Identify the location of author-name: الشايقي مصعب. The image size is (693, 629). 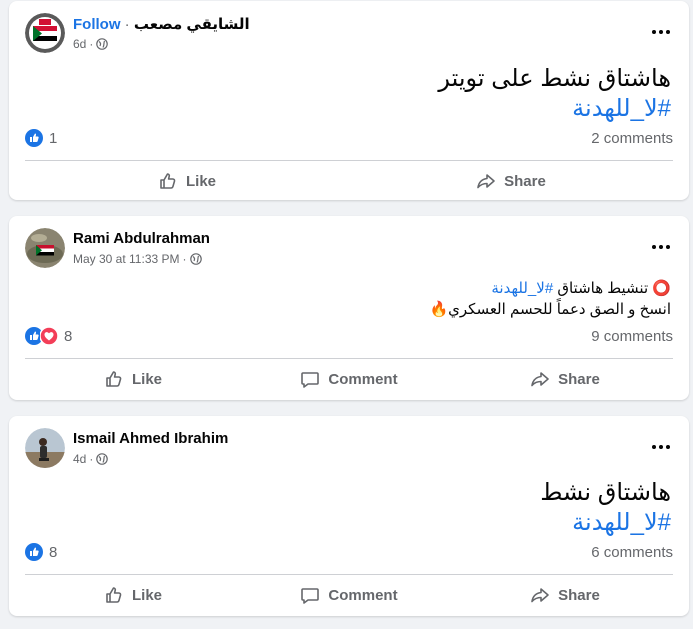
(192, 24).